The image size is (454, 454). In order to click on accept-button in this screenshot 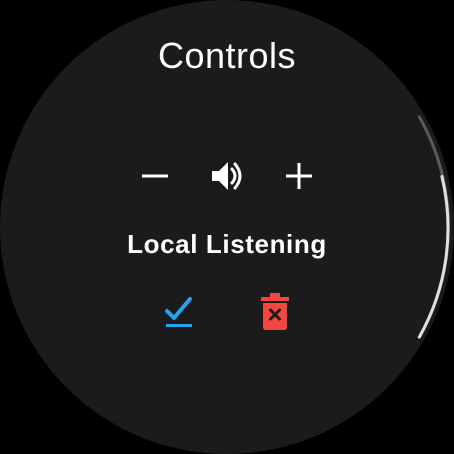, I will do `click(179, 312)`.